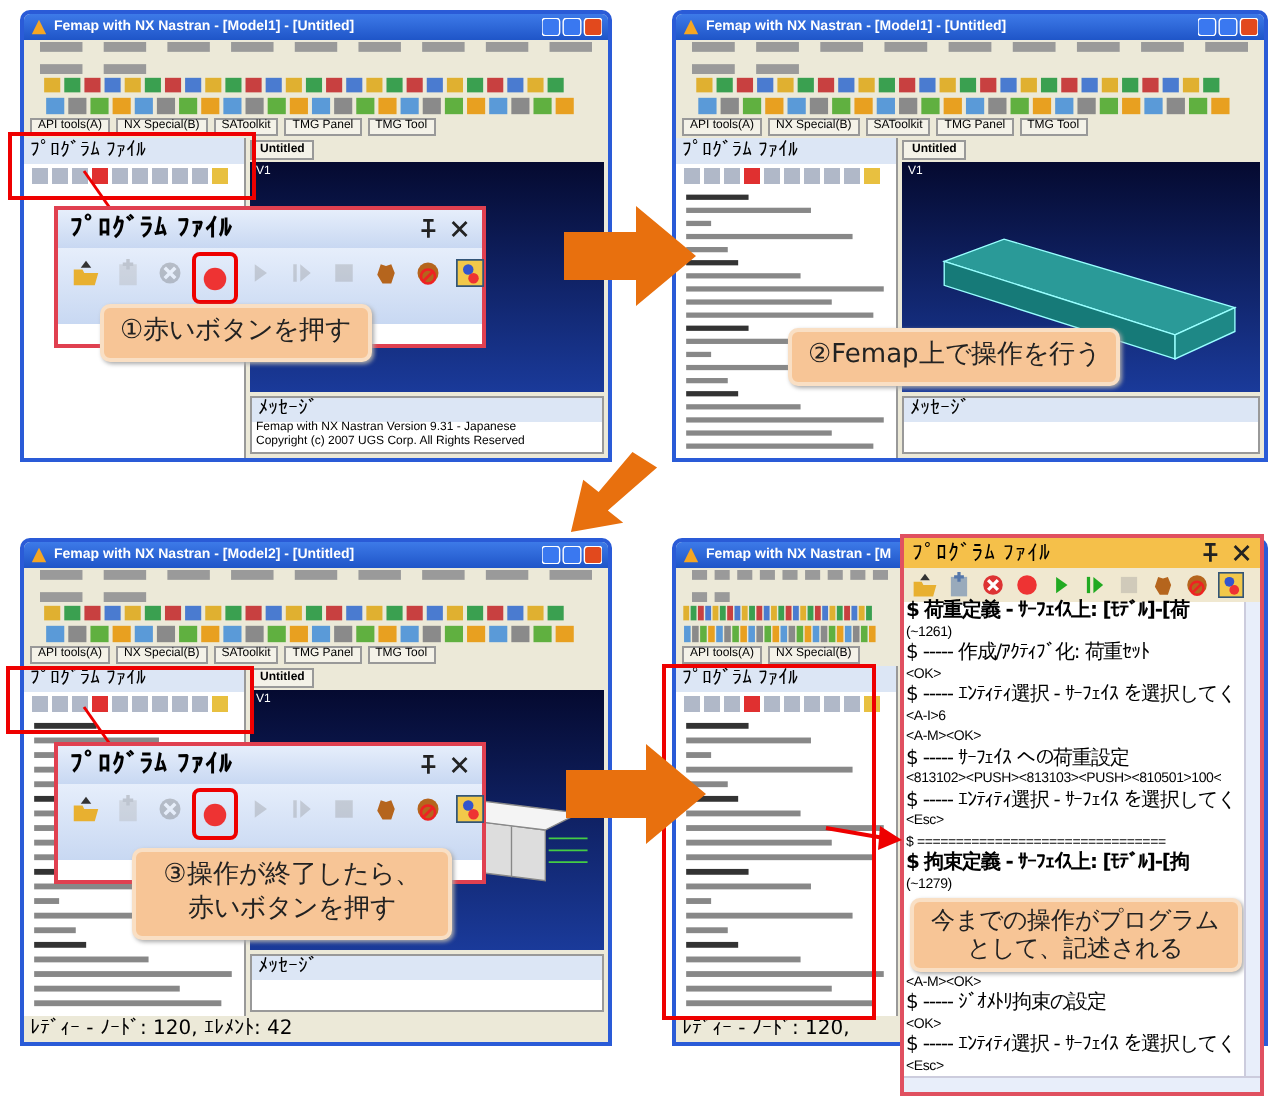  I want to click on script-line: $ 荷重定義 - ｻｰﾌｪｲｽ上: [ﾓﾃﾞﾙ]-[荷, so click(1047, 612).